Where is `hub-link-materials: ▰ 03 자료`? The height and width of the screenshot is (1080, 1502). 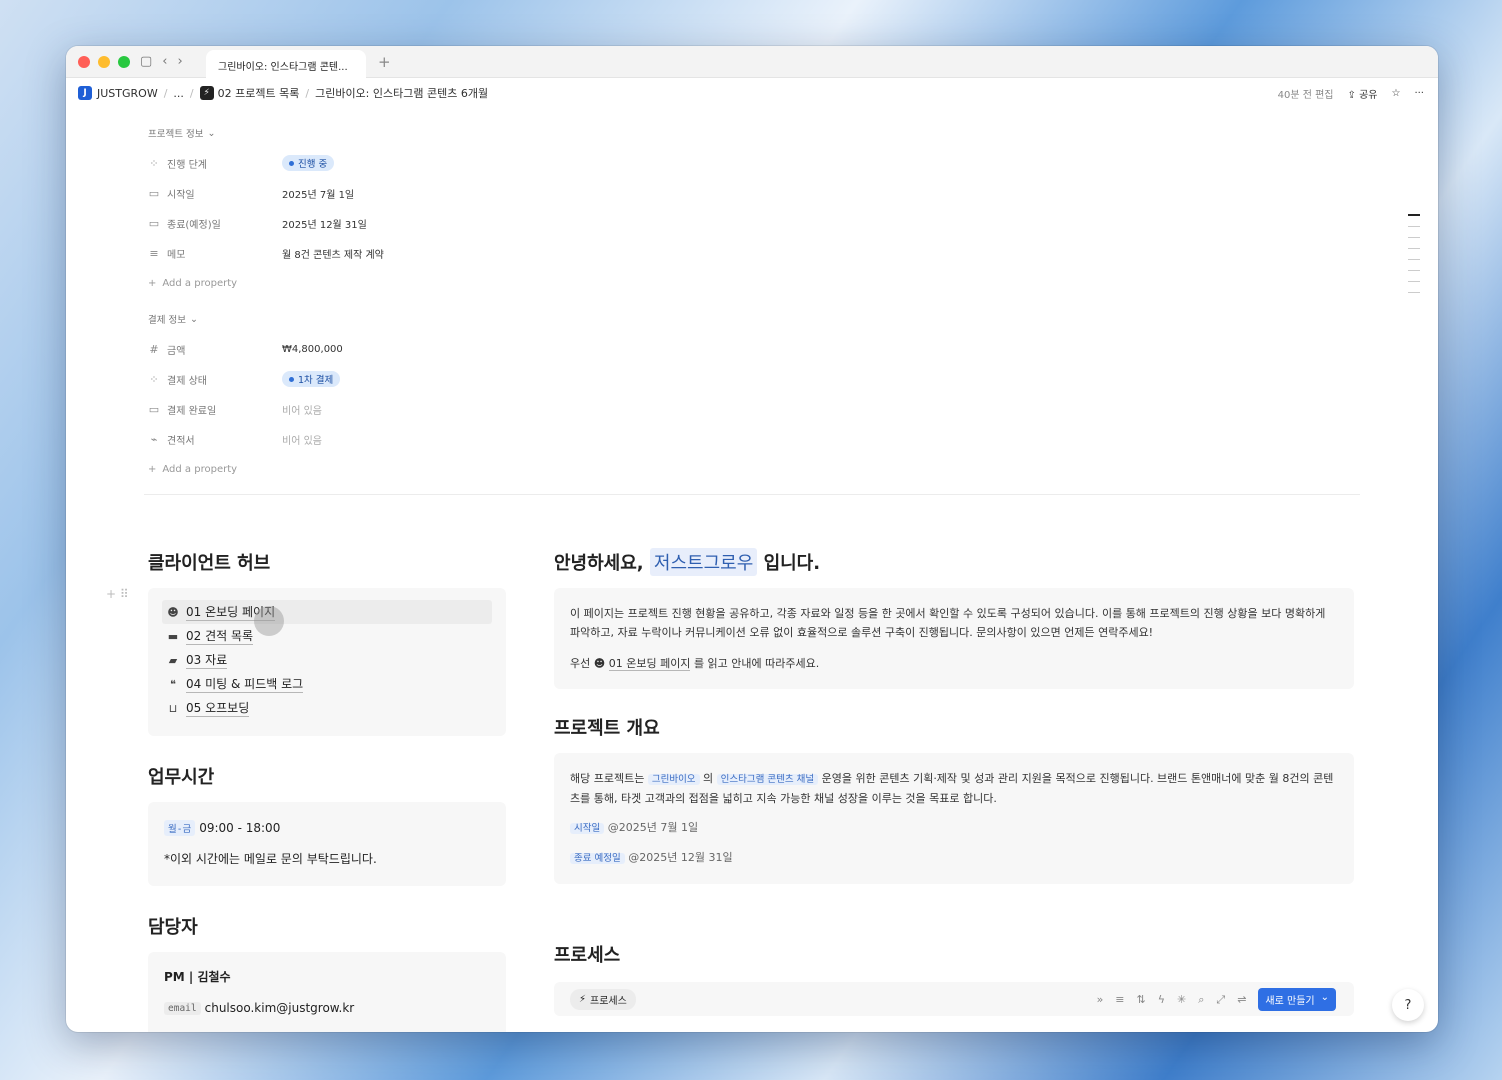 hub-link-materials: ▰ 03 자료 is located at coordinates (327, 660).